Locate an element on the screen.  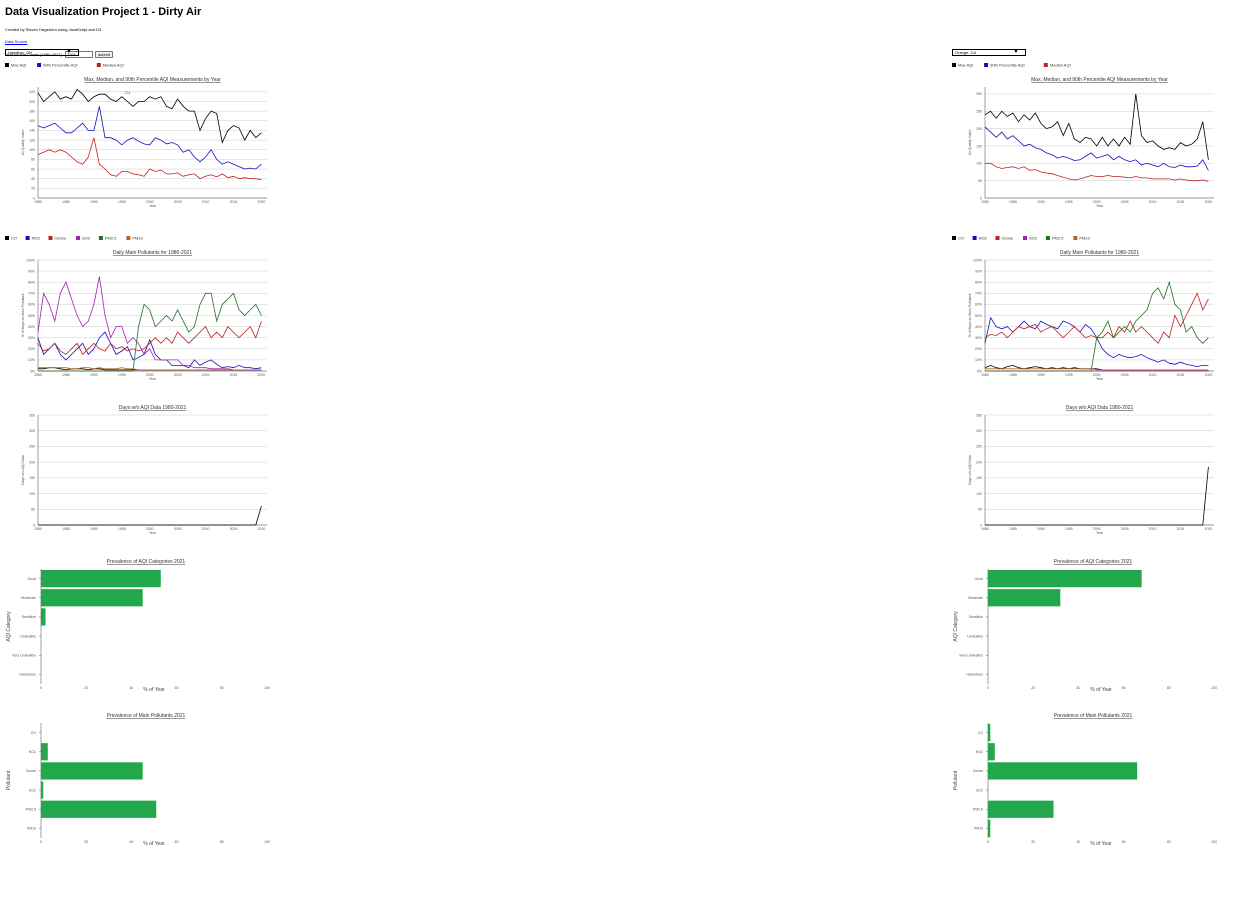
y-tick-label: 180 is located at coordinates (32, 111).